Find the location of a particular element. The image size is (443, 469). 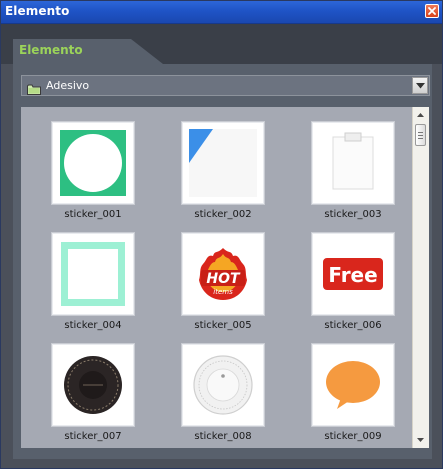

tab-label: Elemento is located at coordinates (51, 50).